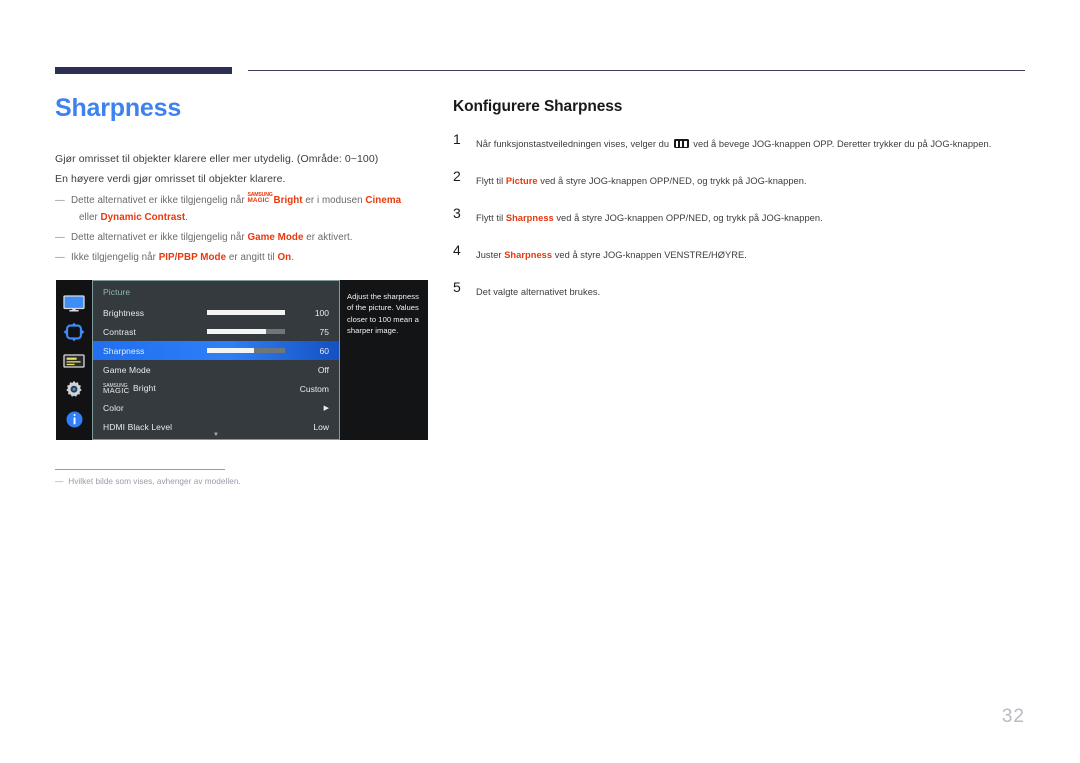  I want to click on osd-row-value: 100, so click(321, 312).